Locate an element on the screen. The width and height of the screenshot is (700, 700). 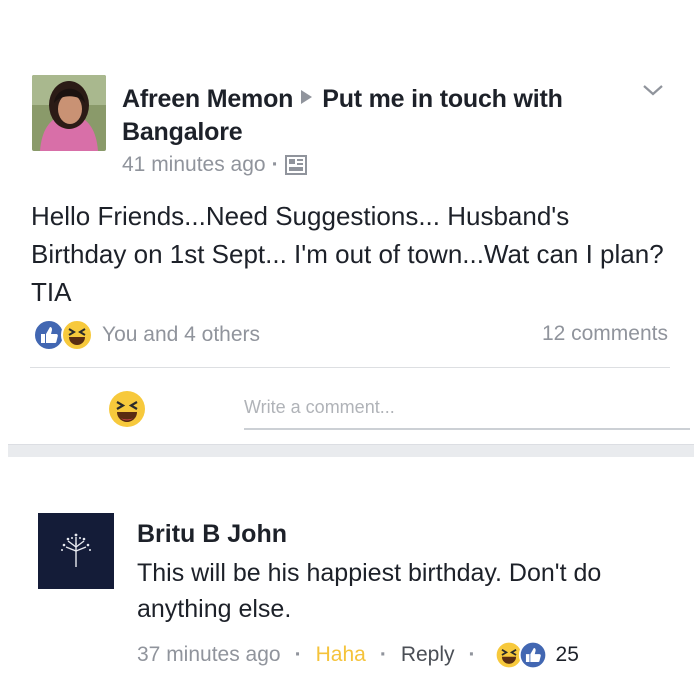
reply-button: Reply is located at coordinates (428, 655).